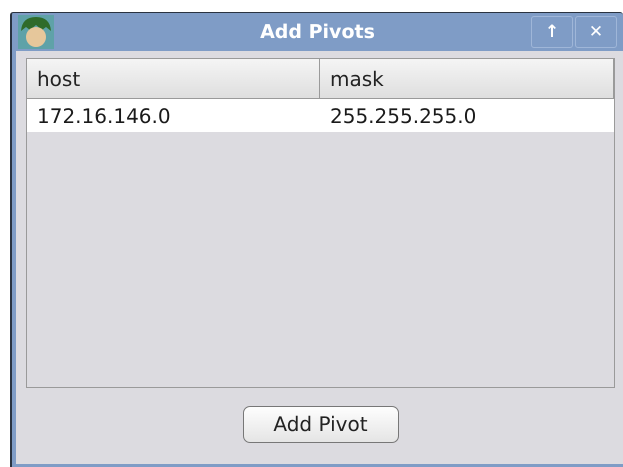 This screenshot has height=467, width=623. What do you see at coordinates (467, 78) in the screenshot?
I see `column-header: mask` at bounding box center [467, 78].